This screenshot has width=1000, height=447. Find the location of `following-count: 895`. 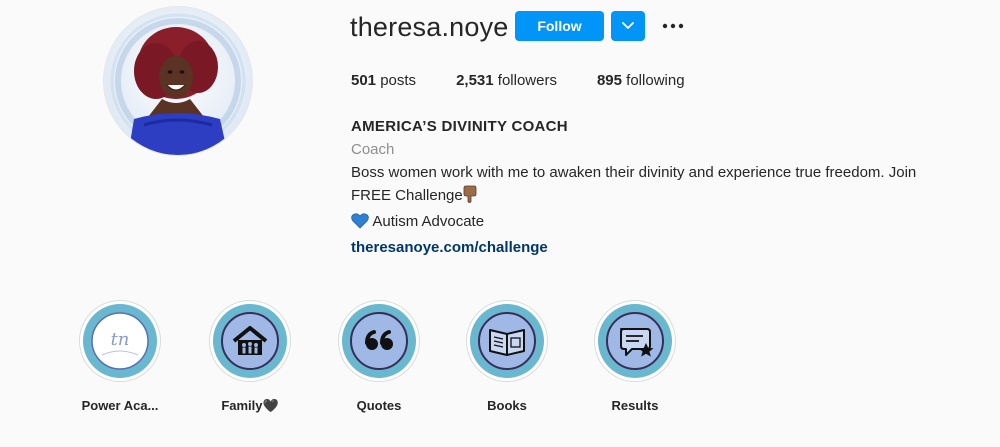

following-count: 895 is located at coordinates (609, 80).